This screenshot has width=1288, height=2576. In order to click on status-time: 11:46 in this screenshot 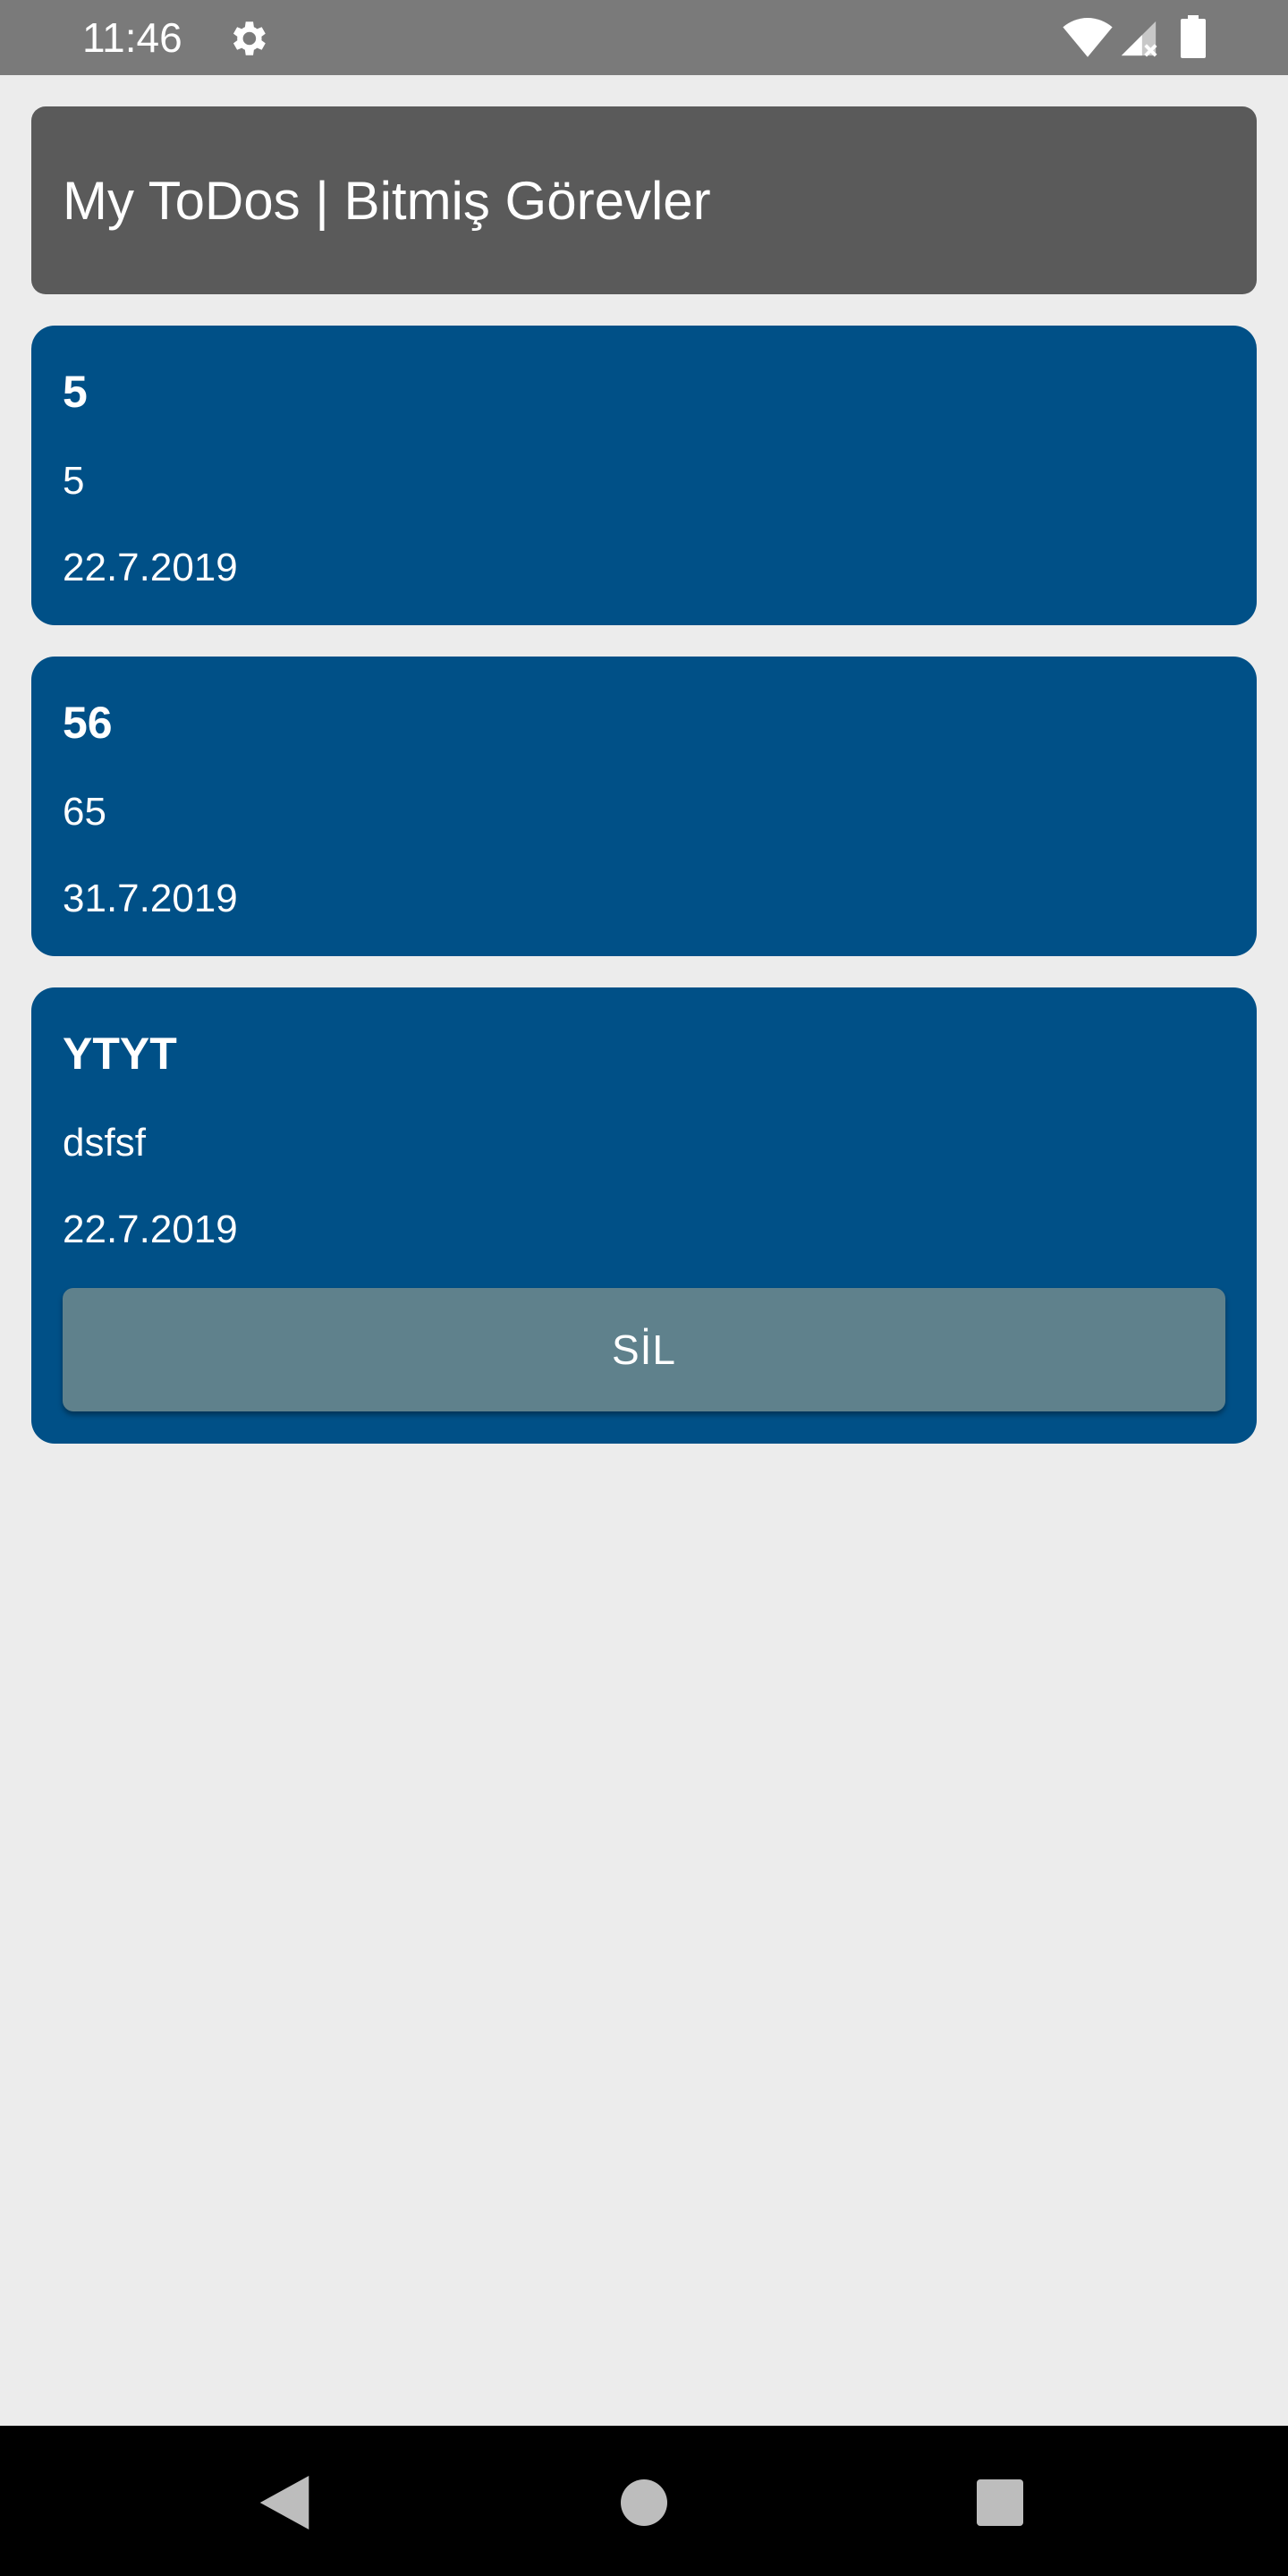, I will do `click(132, 37)`.